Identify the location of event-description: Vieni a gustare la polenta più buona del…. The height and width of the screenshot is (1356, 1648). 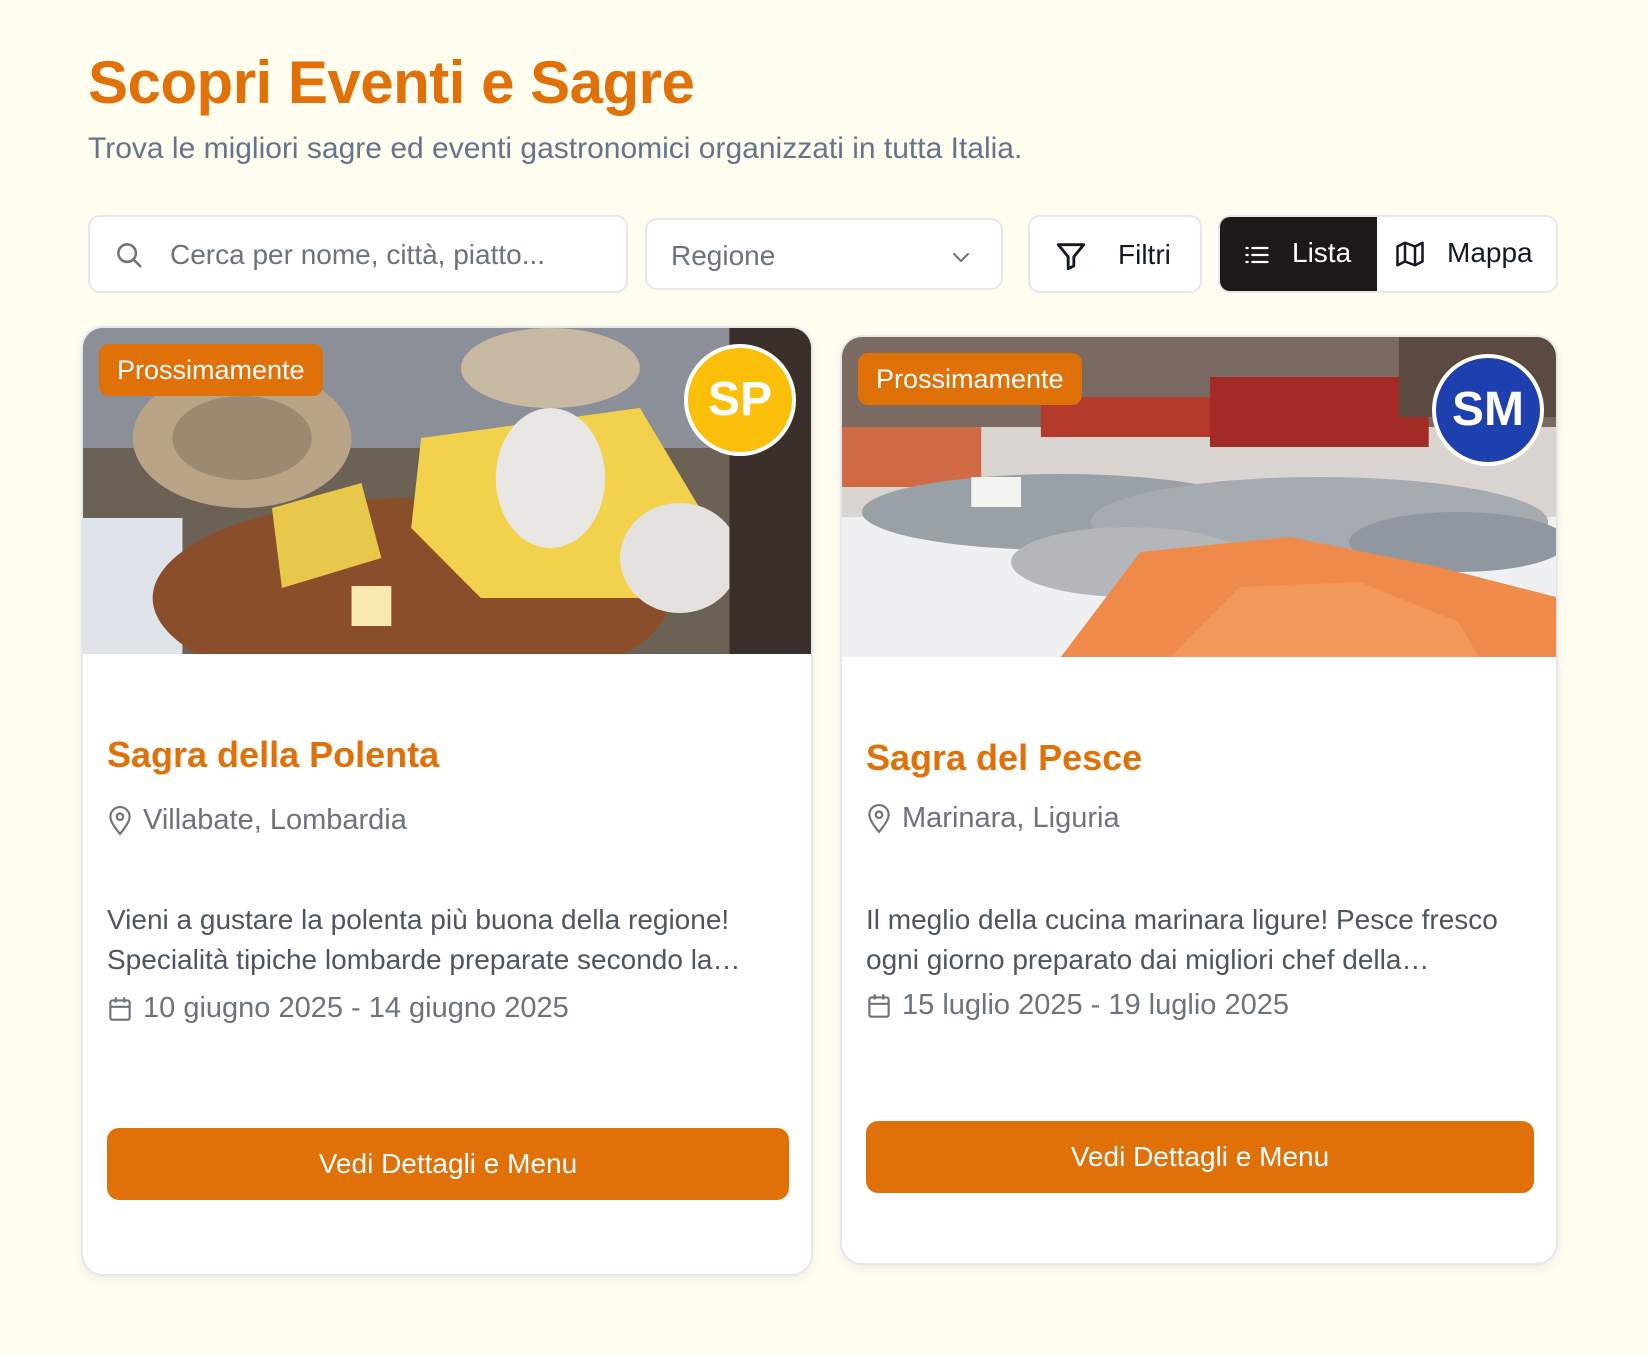
(424, 939).